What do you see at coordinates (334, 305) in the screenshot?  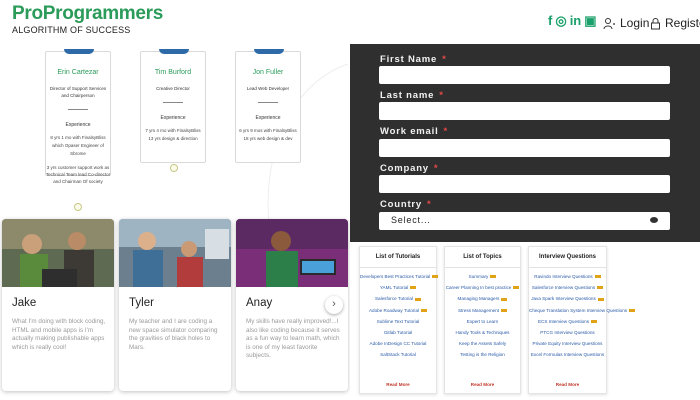 I see `next-arrow-button: ›` at bounding box center [334, 305].